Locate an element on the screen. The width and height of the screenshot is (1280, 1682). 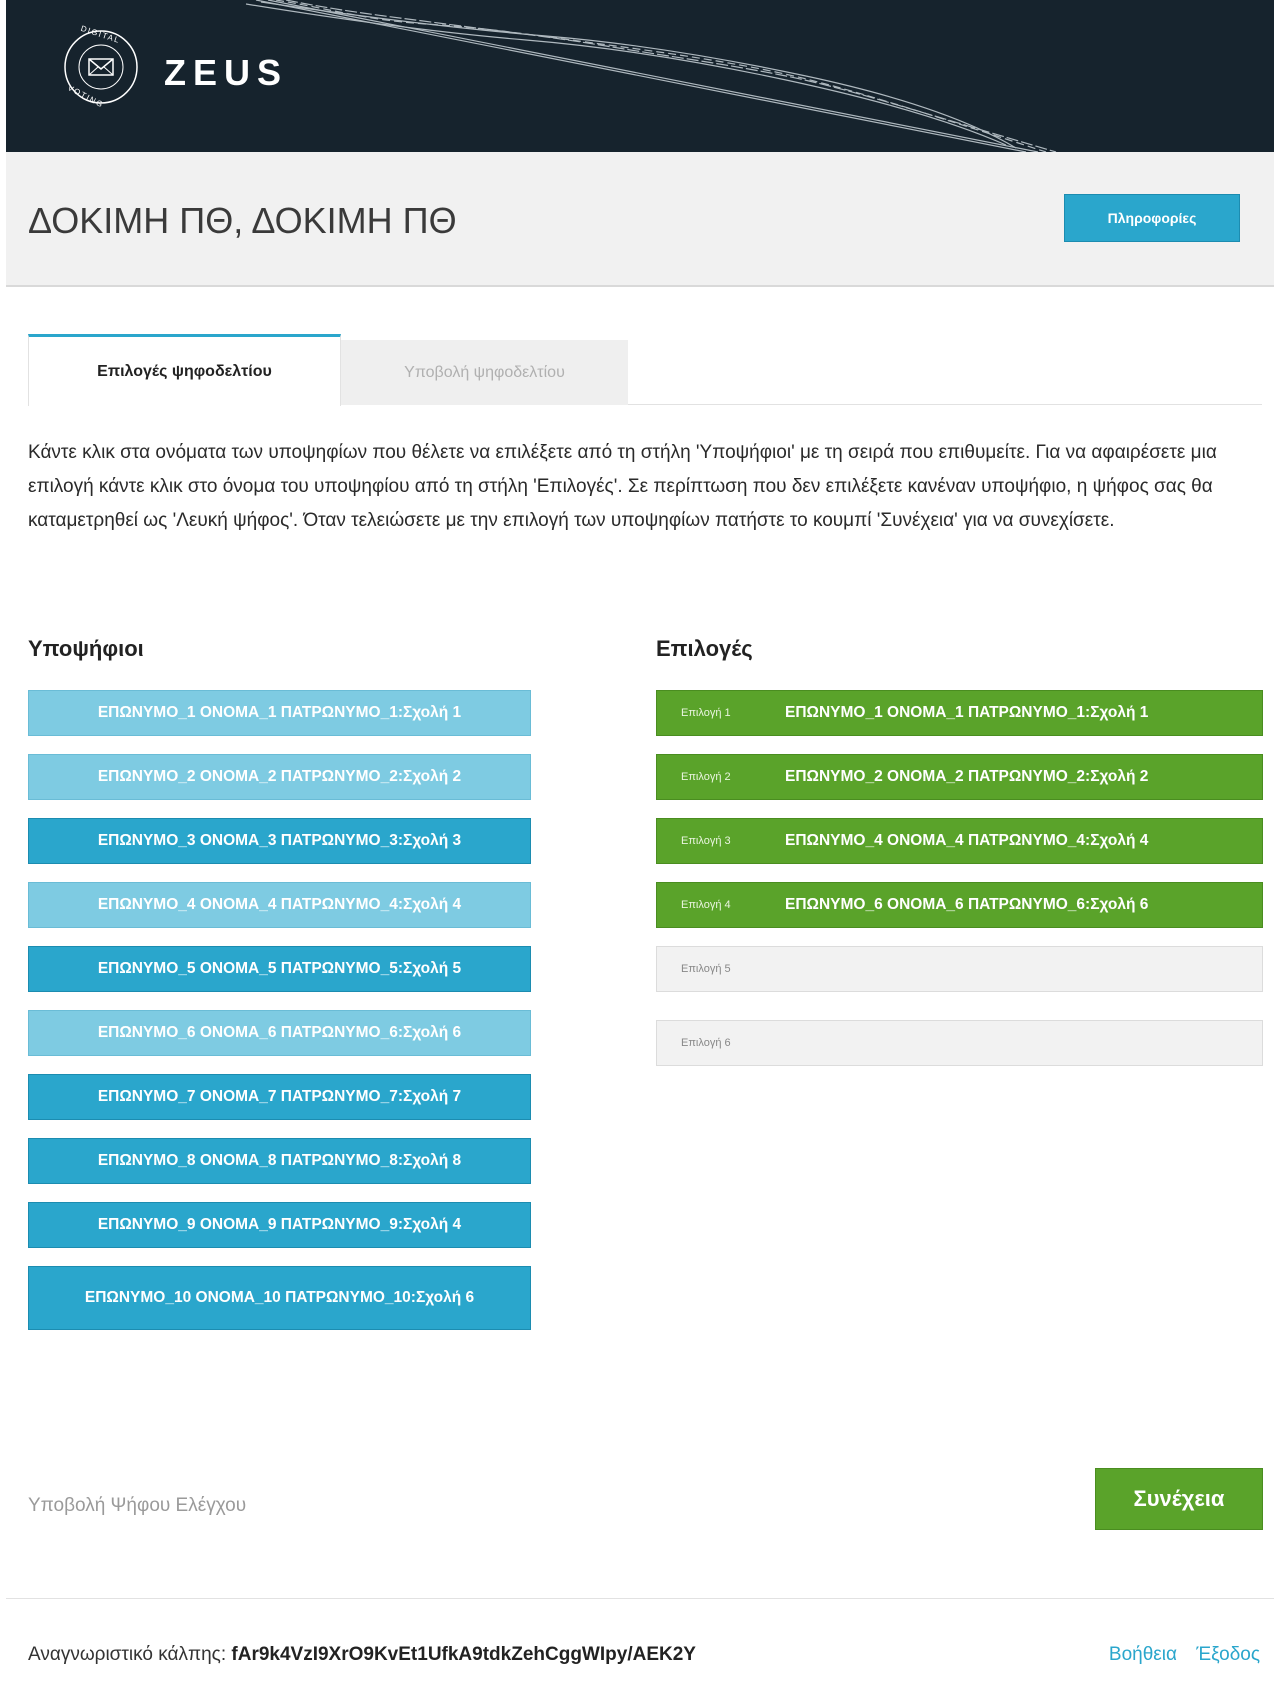
choice-slot: Επιλογή 5 is located at coordinates (959, 969).